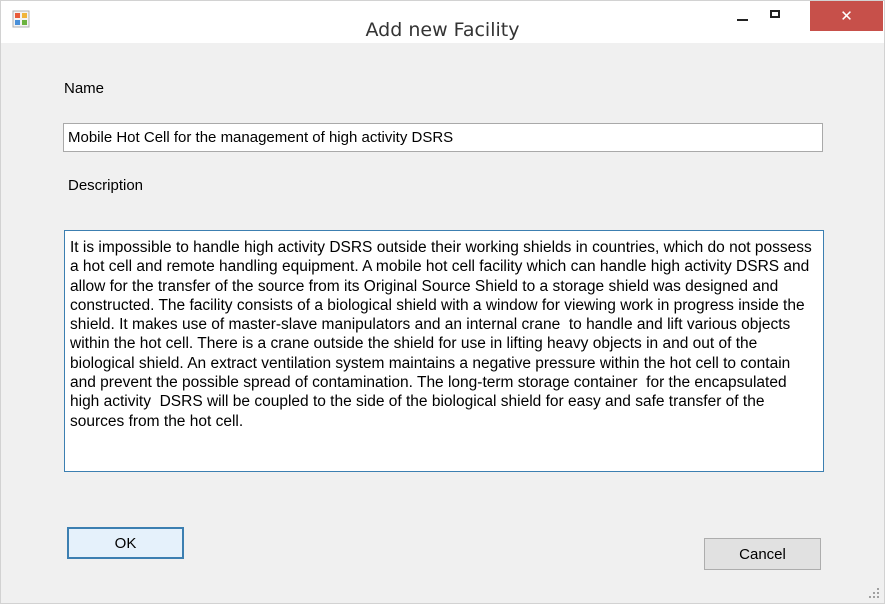 The width and height of the screenshot is (885, 604). What do you see at coordinates (442, 22) in the screenshot?
I see `title-bar: Add new Facility ✕` at bounding box center [442, 22].